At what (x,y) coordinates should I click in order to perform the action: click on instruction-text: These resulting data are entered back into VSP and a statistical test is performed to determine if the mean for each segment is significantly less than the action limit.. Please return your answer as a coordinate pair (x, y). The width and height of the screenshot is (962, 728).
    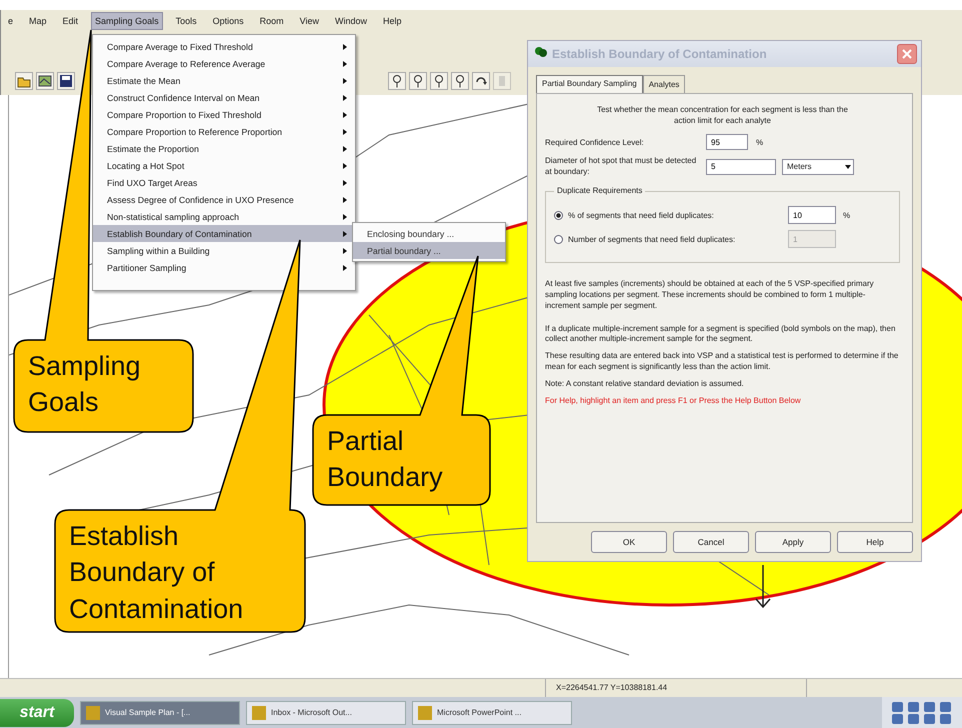
    Looking at the image, I should click on (722, 362).